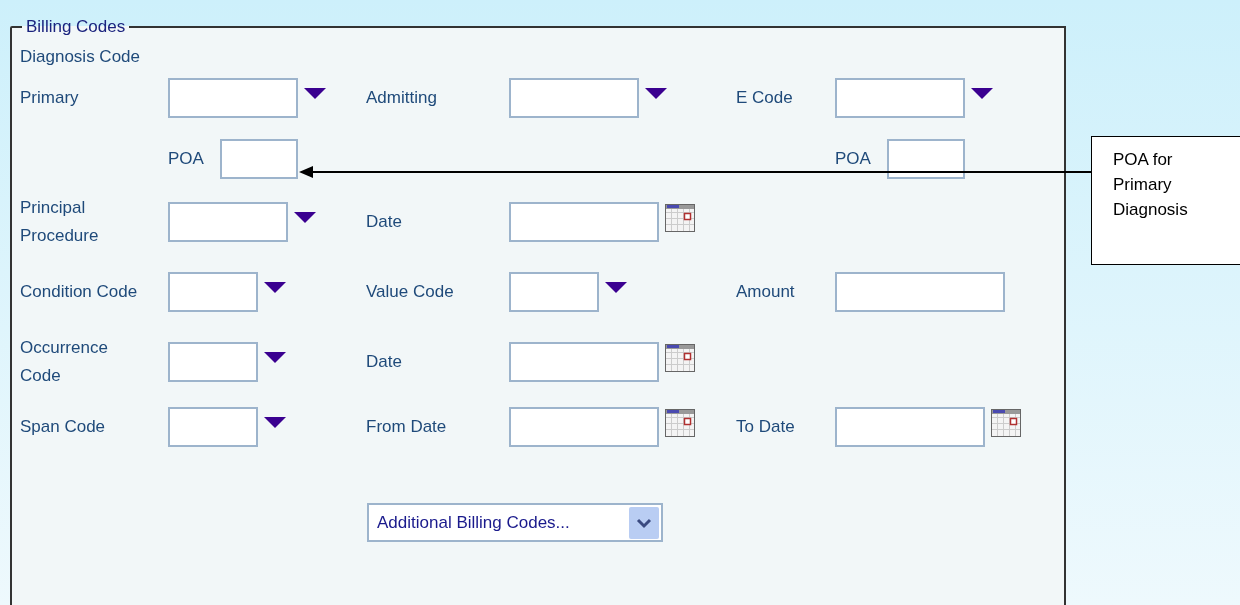  I want to click on field-label: Value Code, so click(410, 292).